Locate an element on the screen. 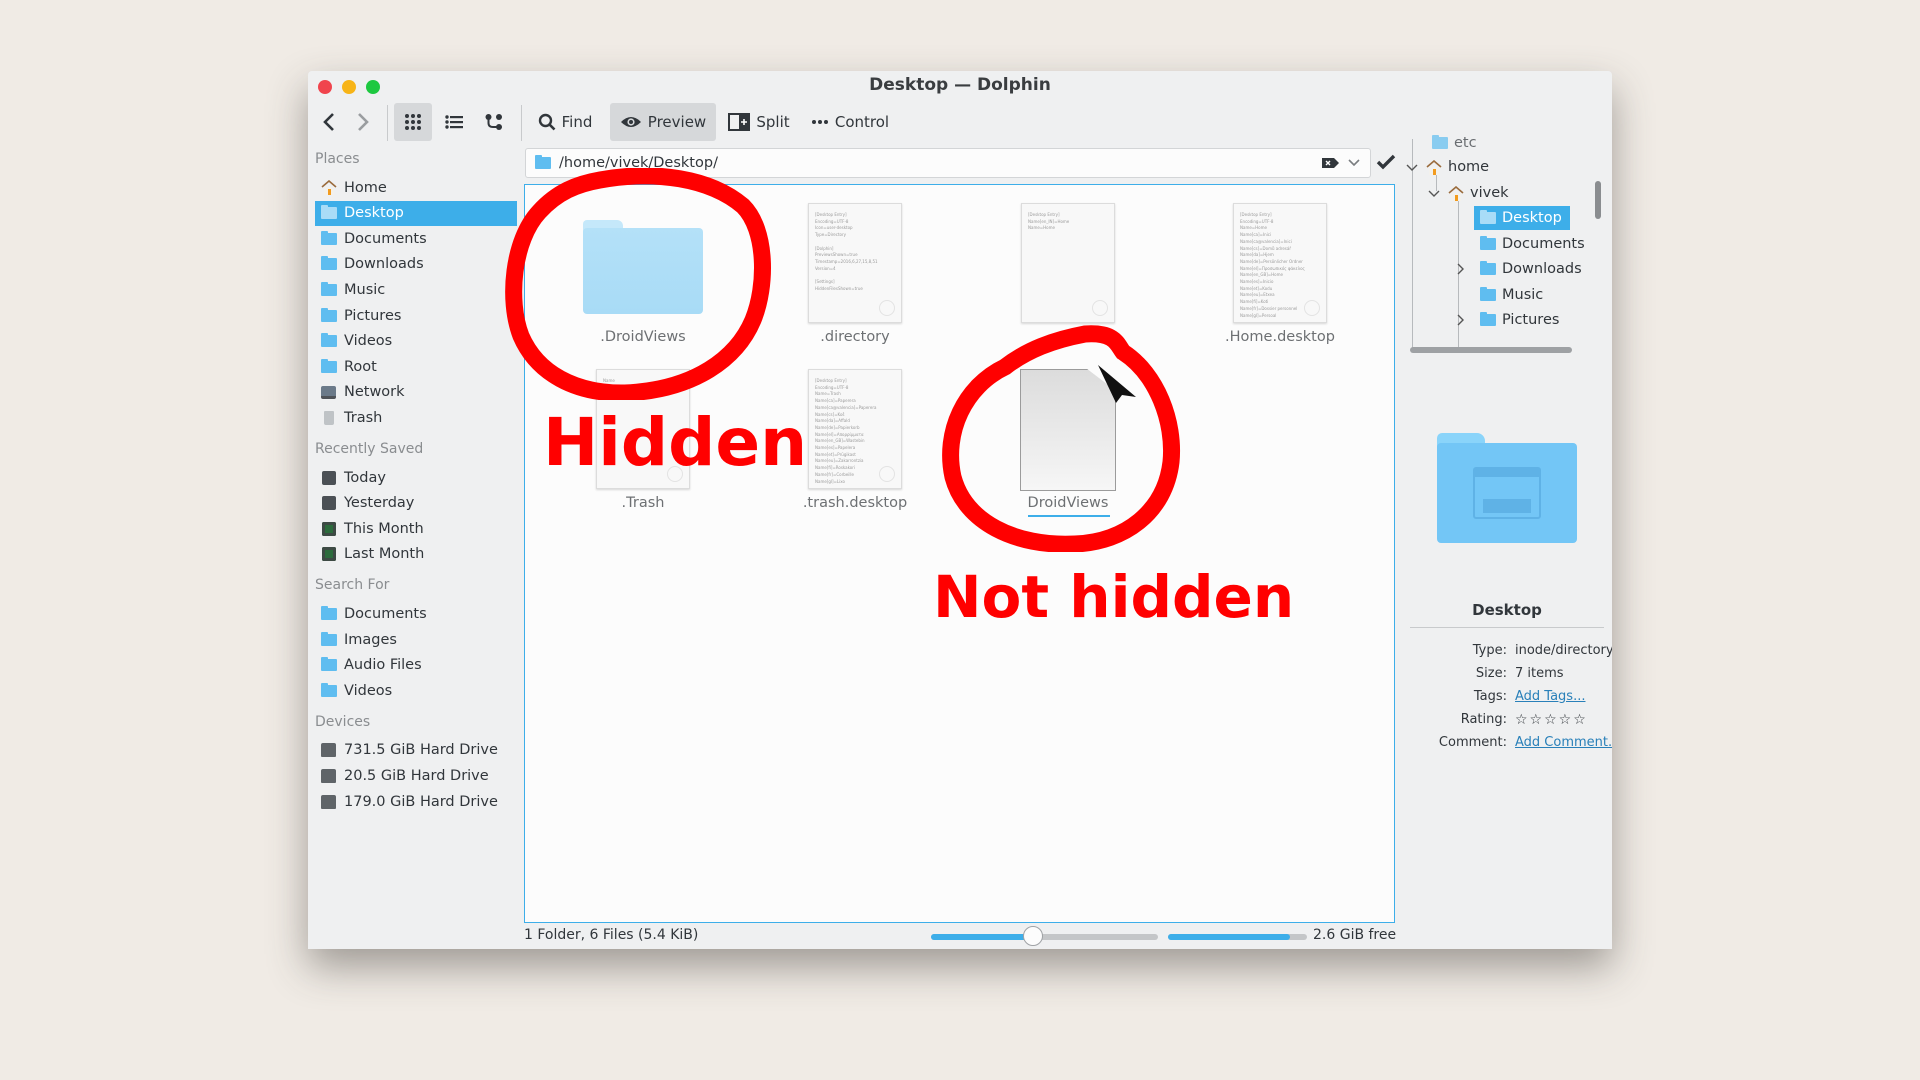 The height and width of the screenshot is (1080, 1920). folder-images-icon is located at coordinates (328, 639).